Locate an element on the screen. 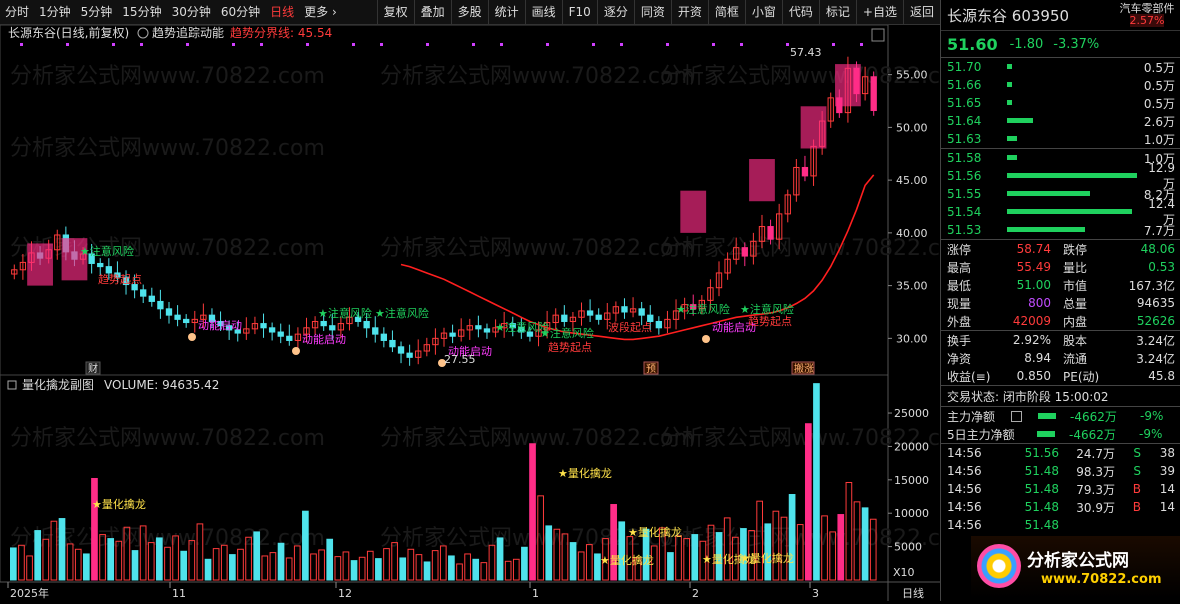 Image resolution: width=1180 pixels, height=604 pixels. bid-row: 51.53 7.7万 is located at coordinates (1060, 230).